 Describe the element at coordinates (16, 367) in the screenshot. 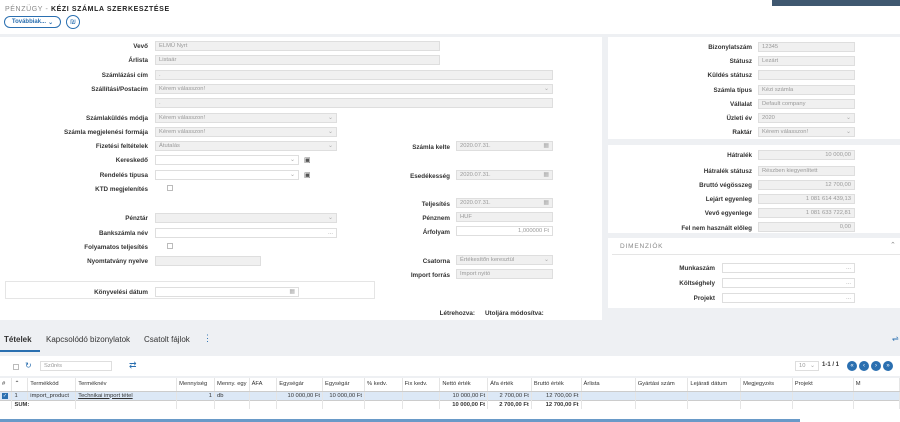

I see `select-all-checkbox` at that location.